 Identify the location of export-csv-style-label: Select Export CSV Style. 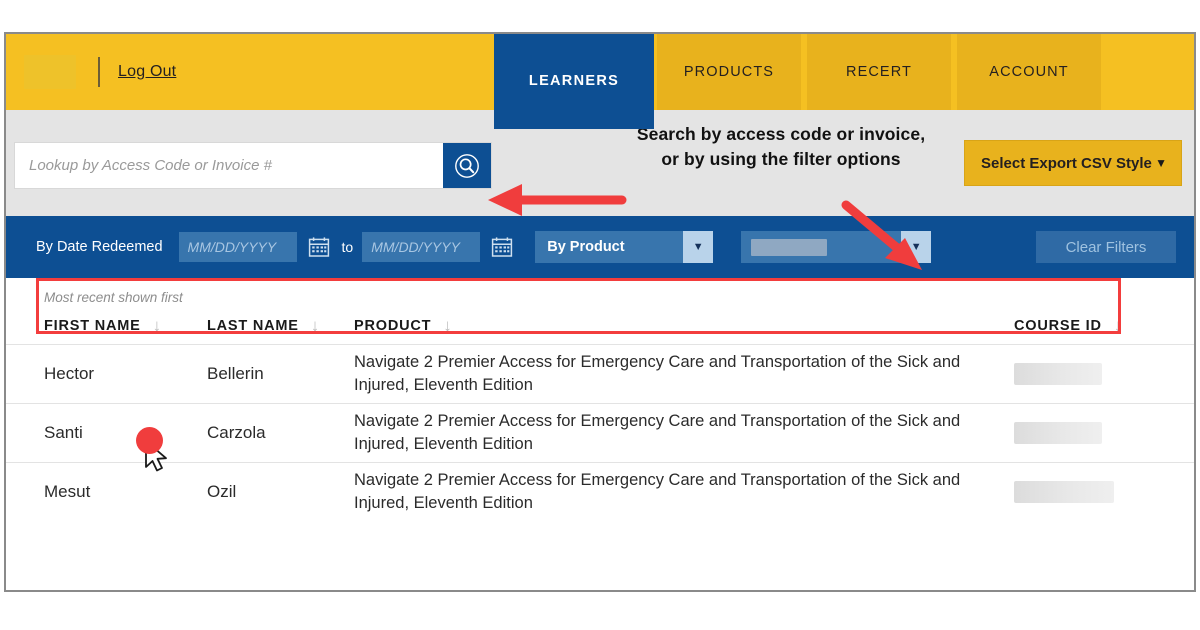
(1066, 163).